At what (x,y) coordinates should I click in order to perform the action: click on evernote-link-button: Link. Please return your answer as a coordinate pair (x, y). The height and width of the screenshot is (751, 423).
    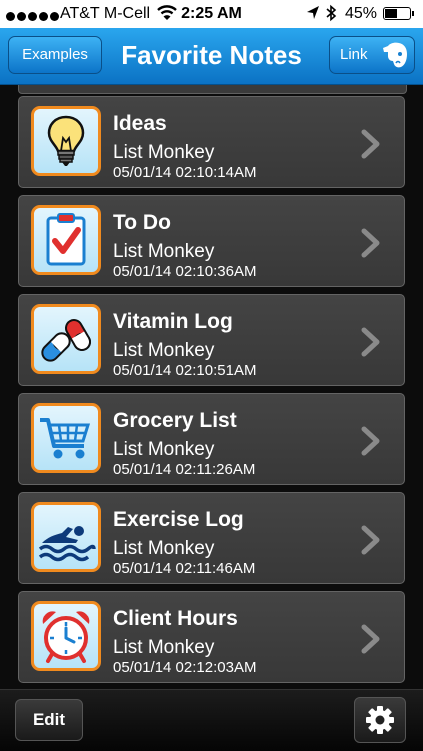
    Looking at the image, I should click on (372, 55).